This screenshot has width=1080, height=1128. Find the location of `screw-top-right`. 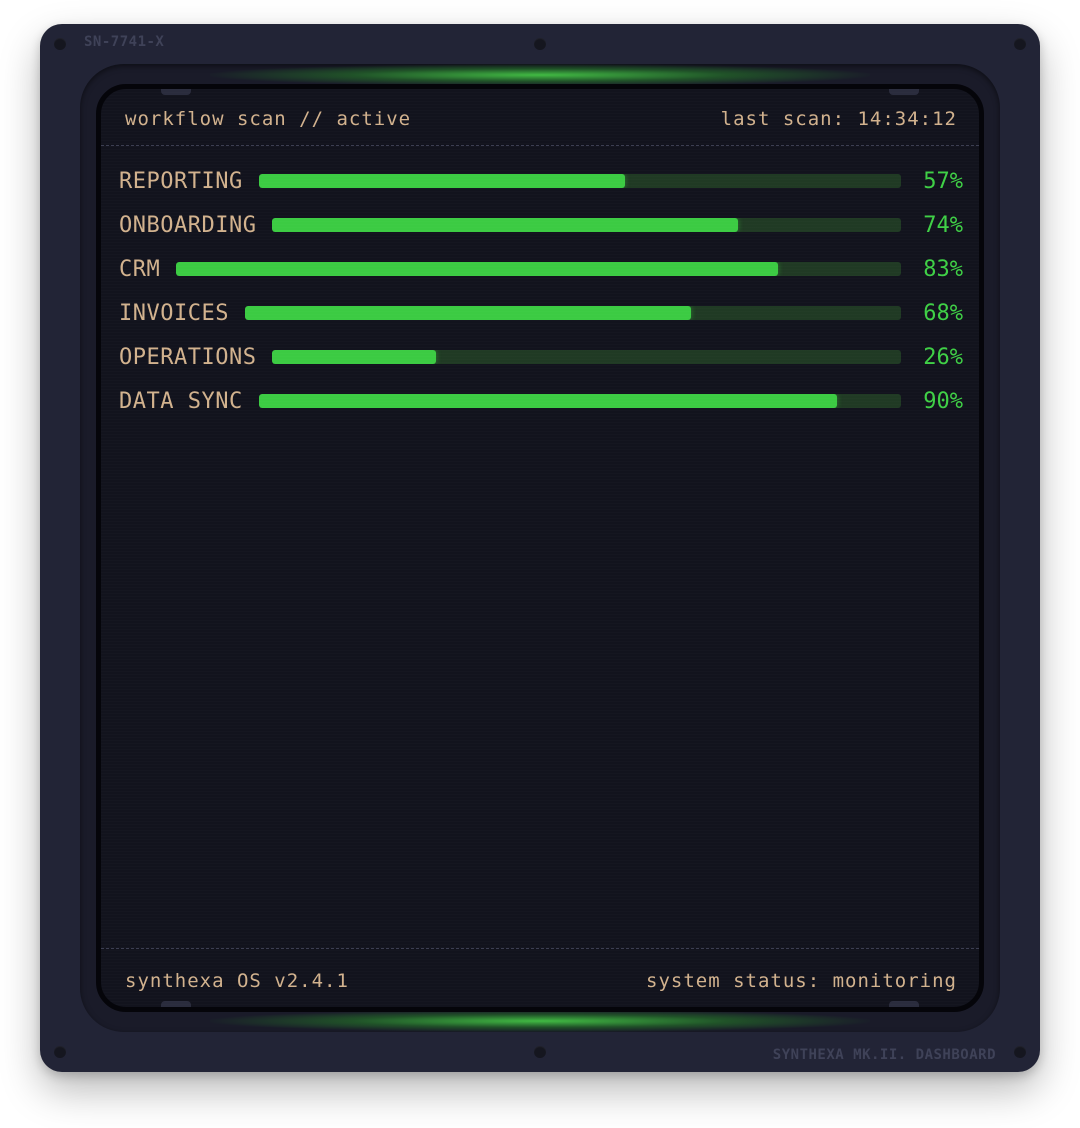

screw-top-right is located at coordinates (1020, 44).